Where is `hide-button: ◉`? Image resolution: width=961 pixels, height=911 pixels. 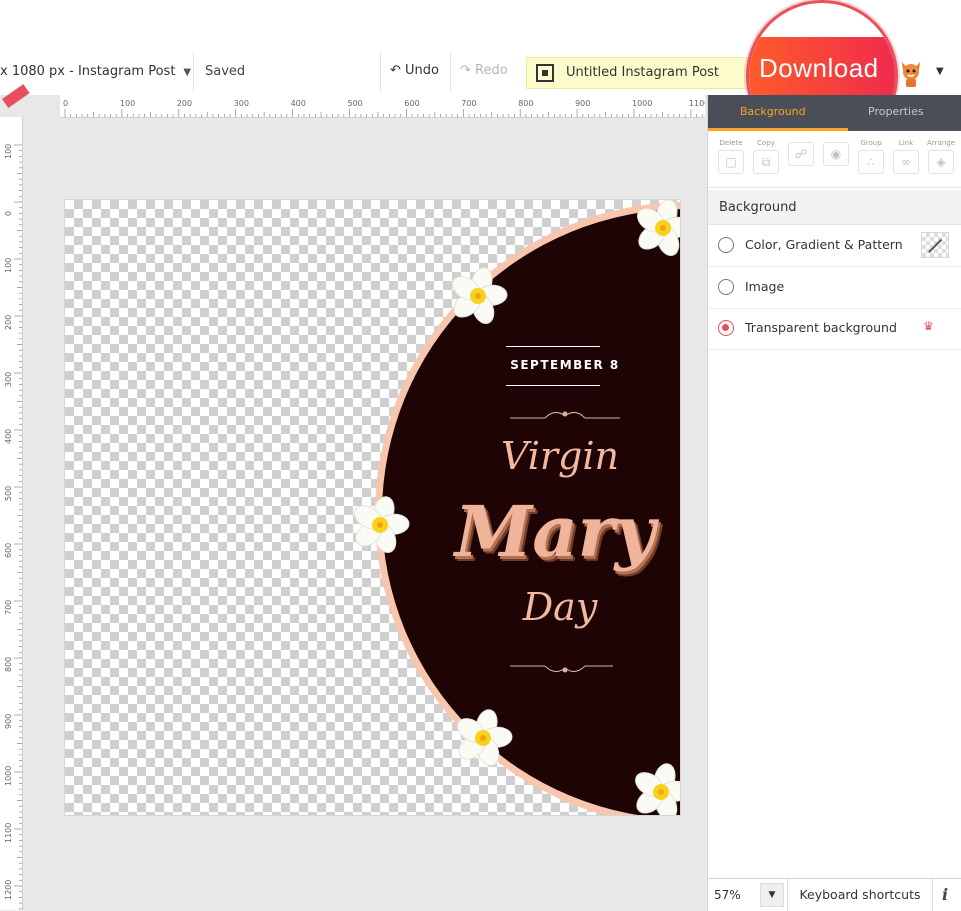
hide-button: ◉ is located at coordinates (836, 152).